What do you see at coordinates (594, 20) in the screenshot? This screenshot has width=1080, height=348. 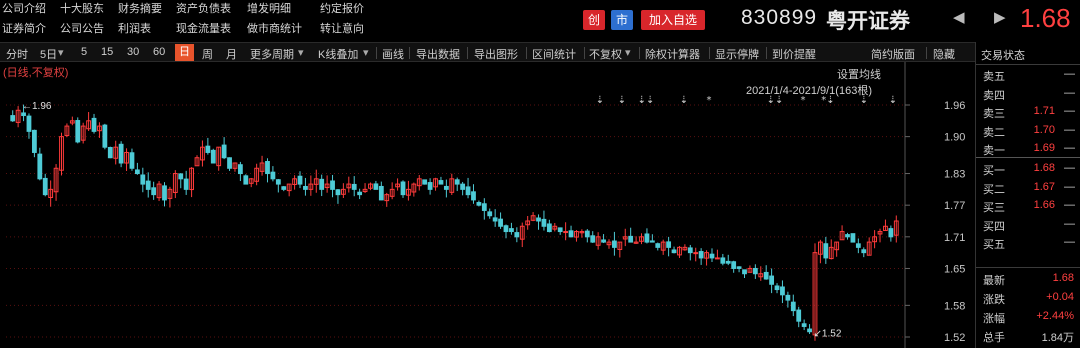 I see `badge-chuang: 创` at bounding box center [594, 20].